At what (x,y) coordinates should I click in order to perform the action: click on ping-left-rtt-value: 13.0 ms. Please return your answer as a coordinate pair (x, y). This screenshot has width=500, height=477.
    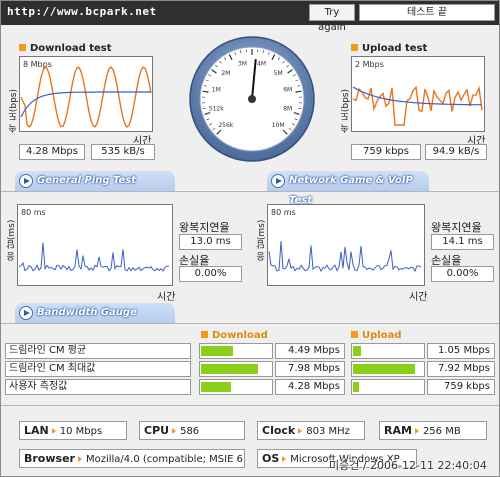
    Looking at the image, I should click on (210, 242).